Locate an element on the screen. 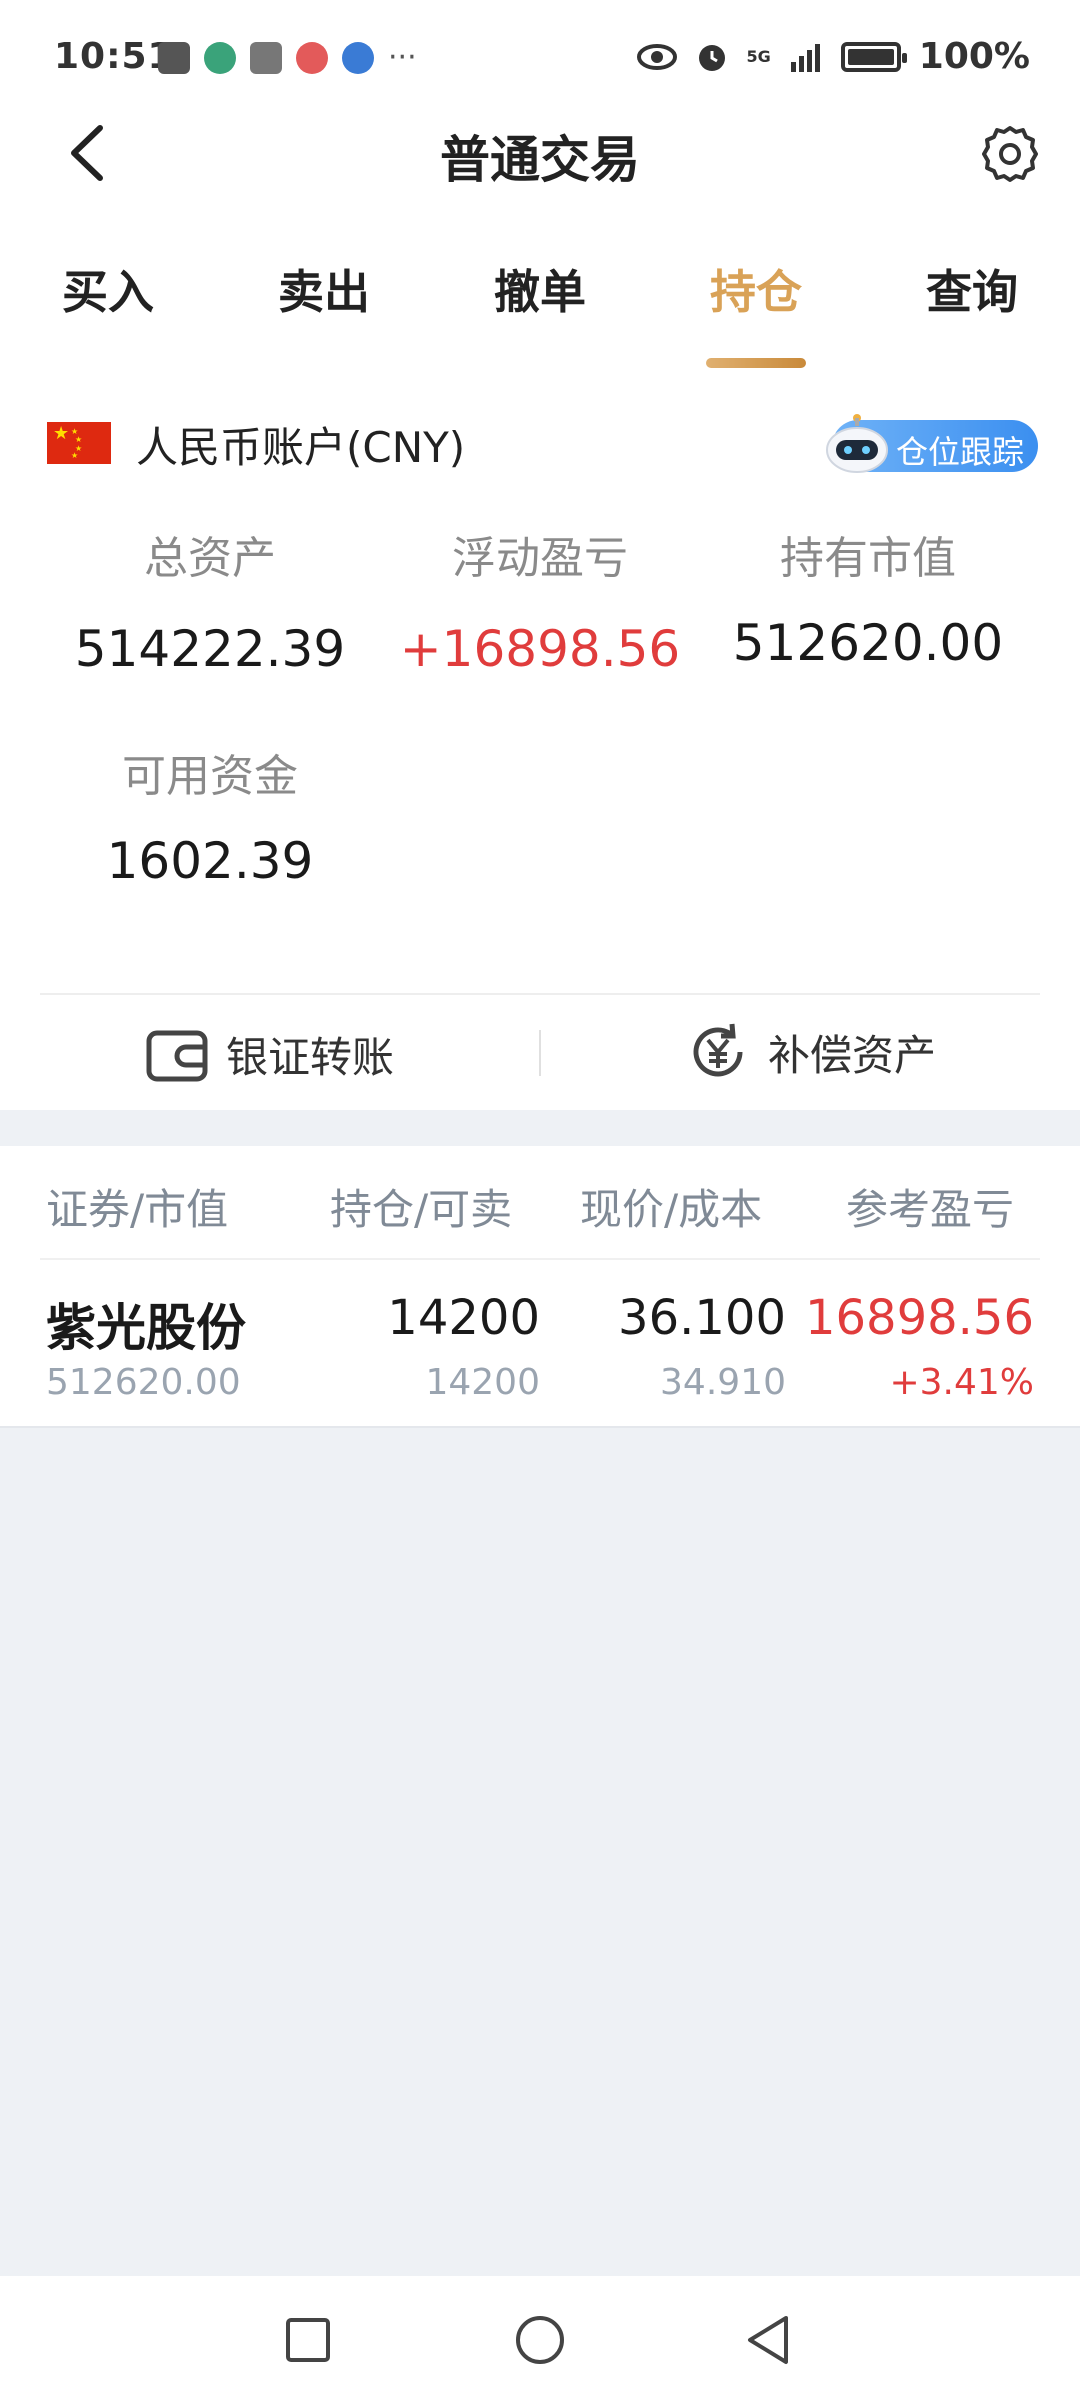 The width and height of the screenshot is (1080, 2388). status-right: 5G 100% is located at coordinates (833, 56).